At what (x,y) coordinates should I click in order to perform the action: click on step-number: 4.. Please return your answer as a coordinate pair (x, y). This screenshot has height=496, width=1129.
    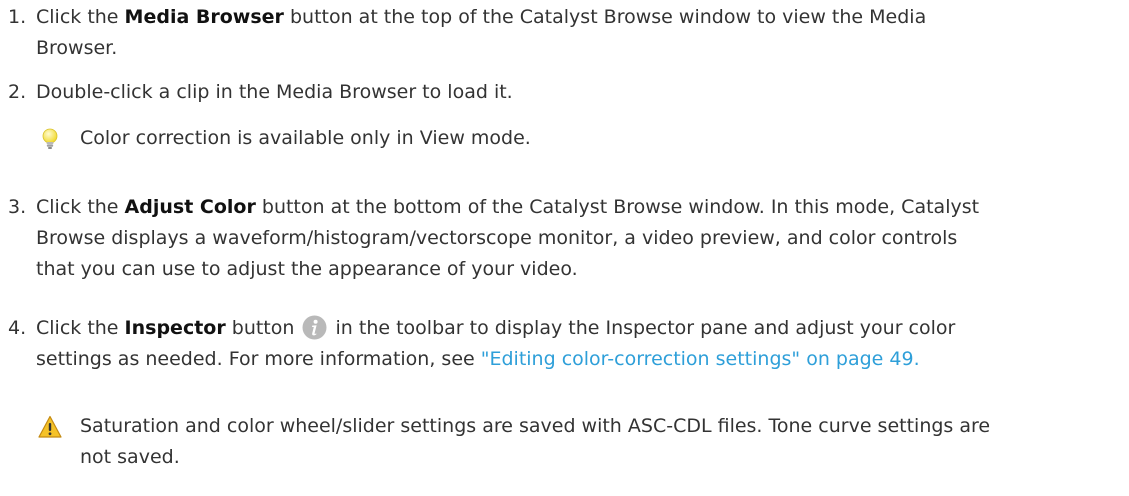
    Looking at the image, I should click on (17, 328).